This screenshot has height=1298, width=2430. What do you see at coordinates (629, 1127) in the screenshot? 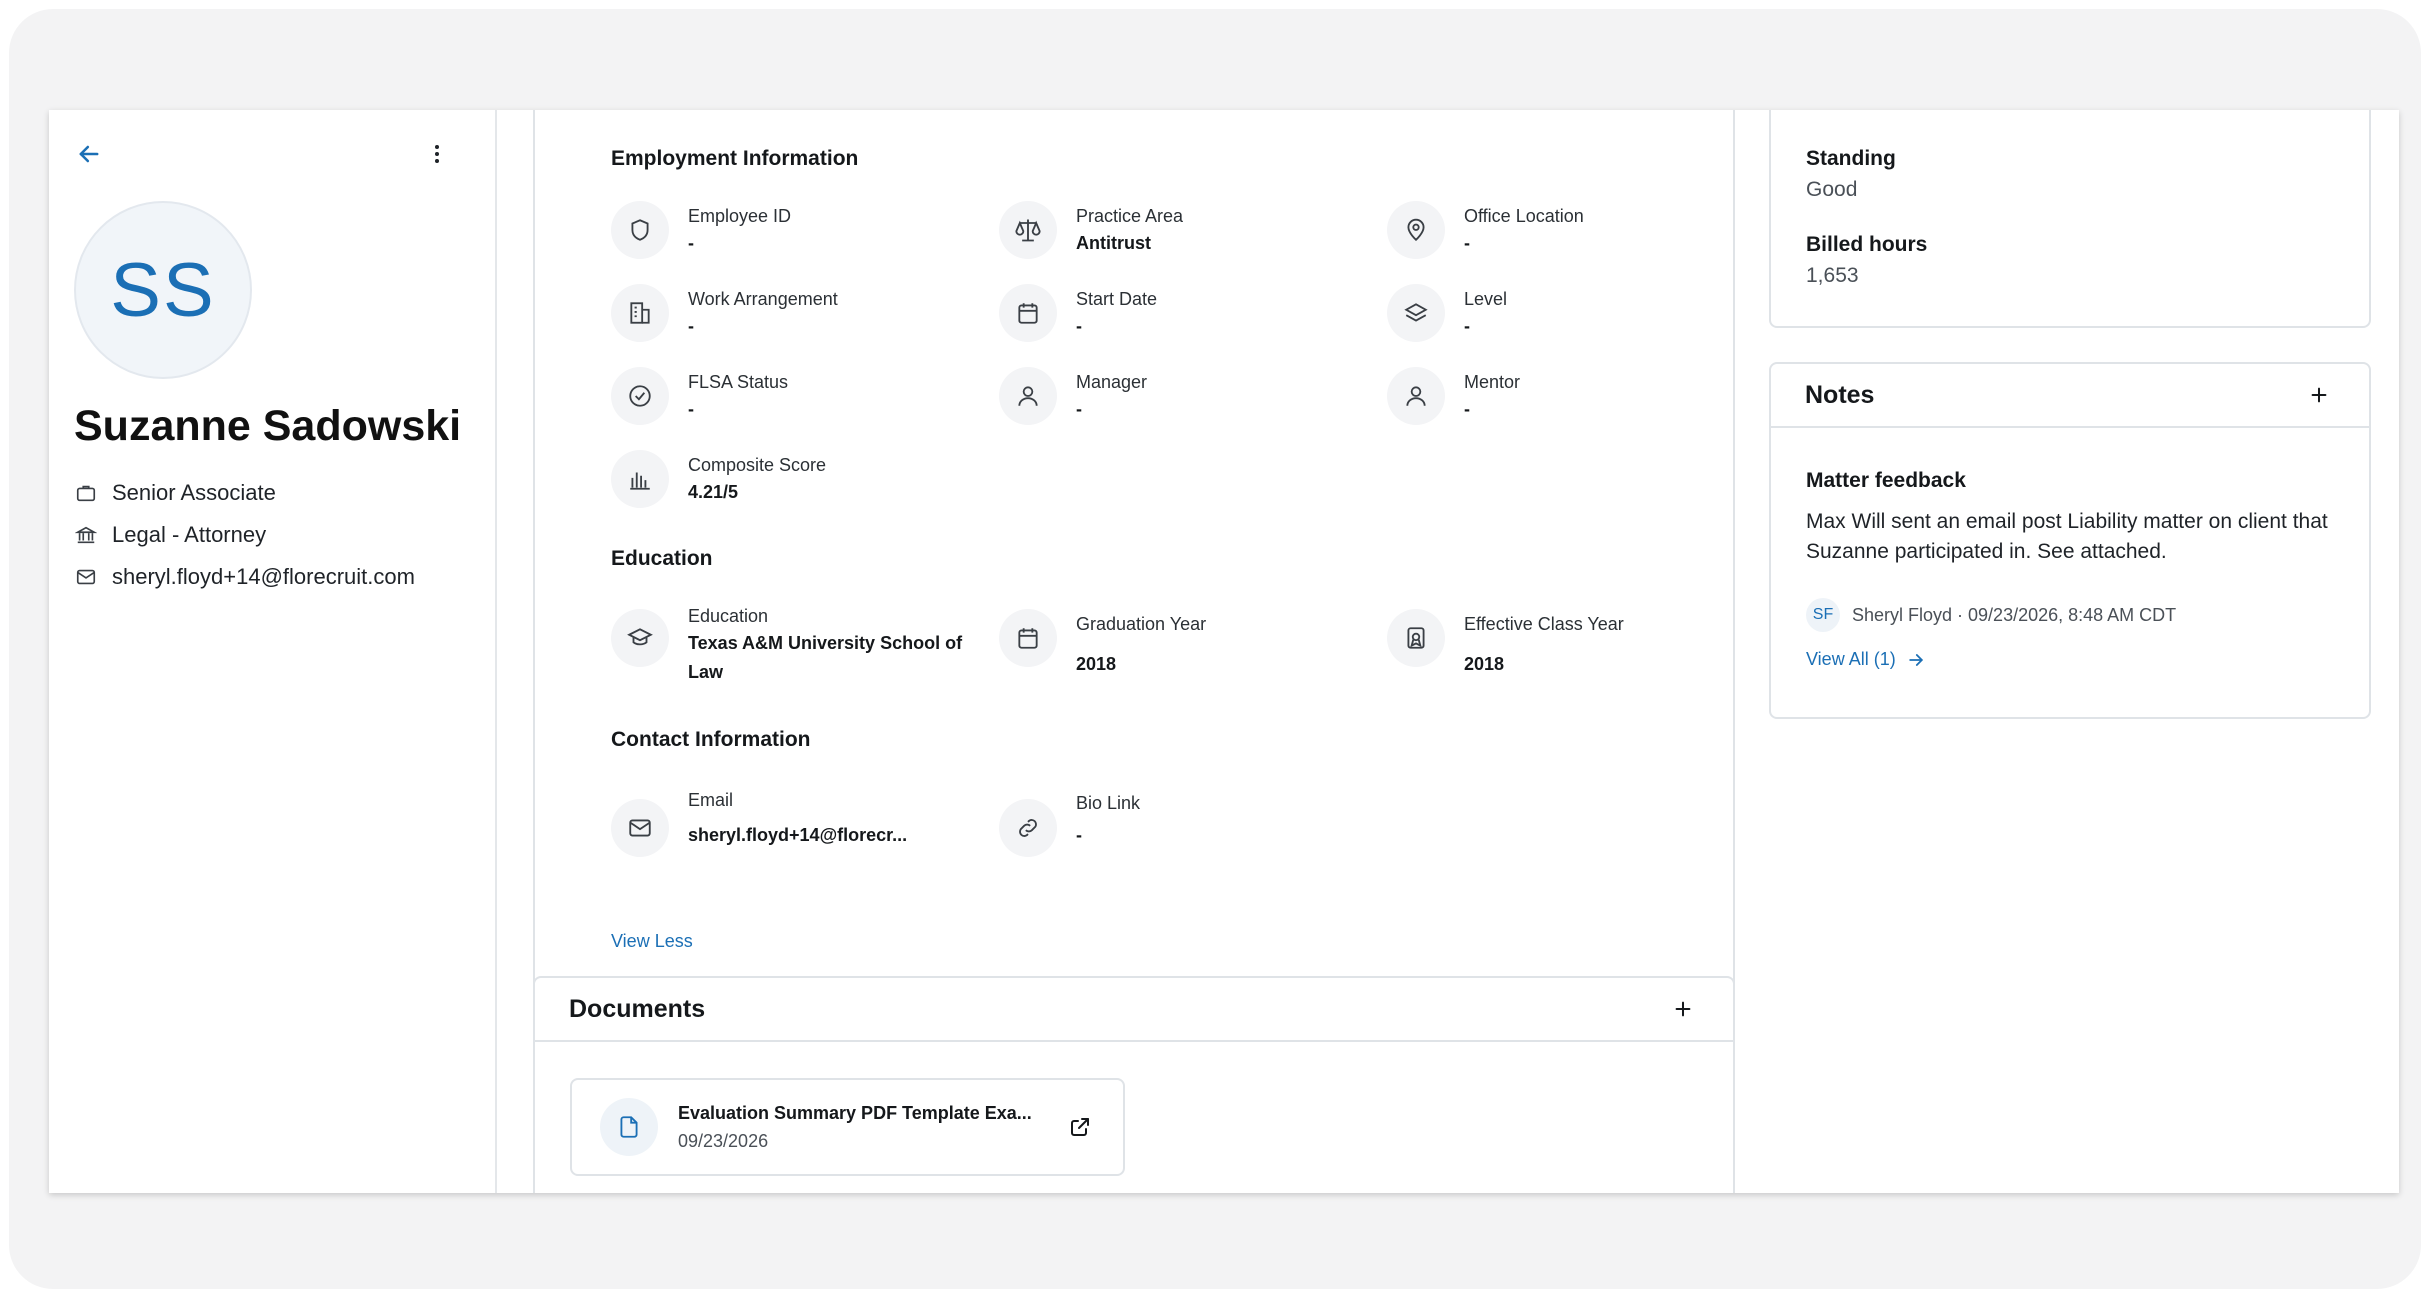
I see `file-icon` at bounding box center [629, 1127].